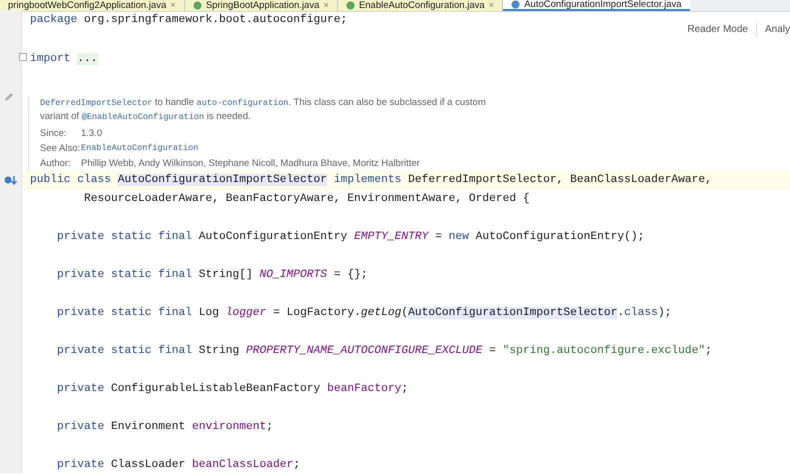 This screenshot has height=475, width=790. I want to click on file-tab: SpringBootApplication.java ×, so click(261, 5).